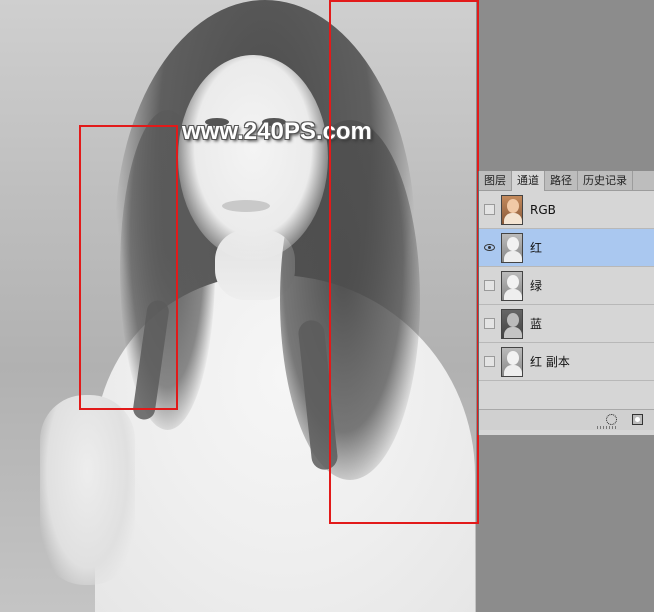  I want to click on channel-list: RGB 红 绿 蓝 红 副本, so click(566, 286).